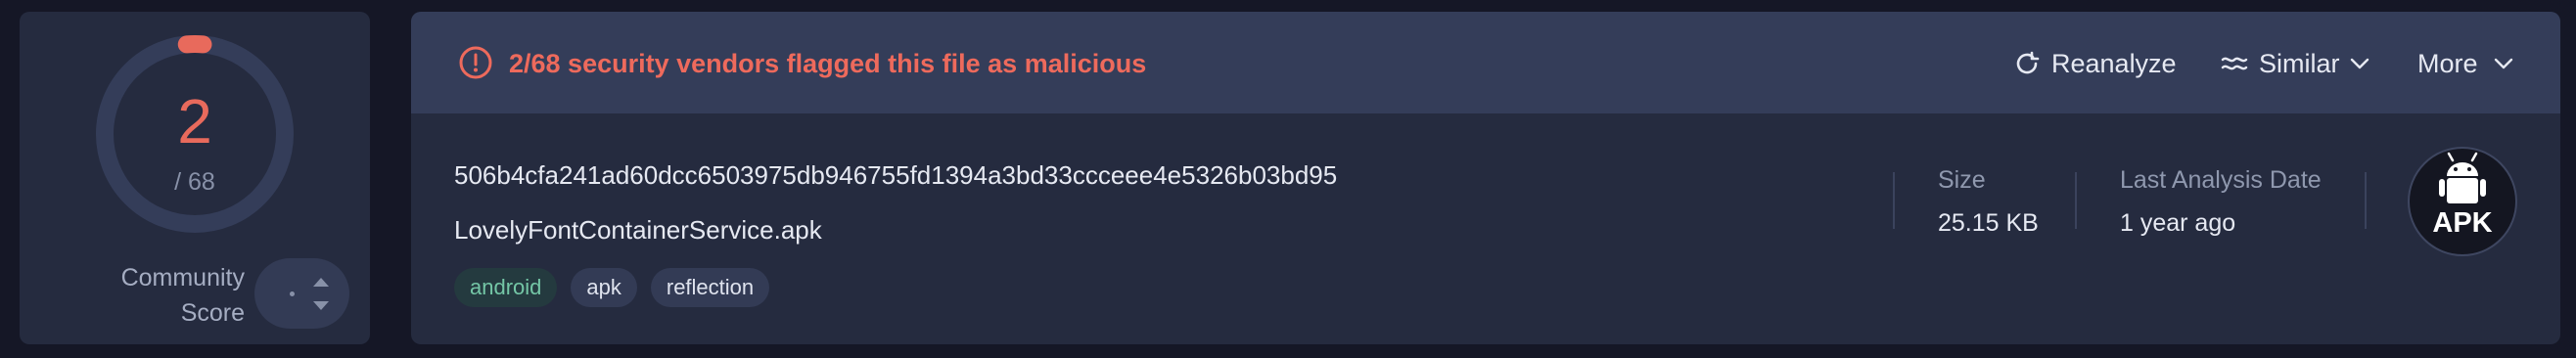 This screenshot has width=2576, height=358. Describe the element at coordinates (2094, 63) in the screenshot. I see `reanalyze-button: Reanalyze` at that location.